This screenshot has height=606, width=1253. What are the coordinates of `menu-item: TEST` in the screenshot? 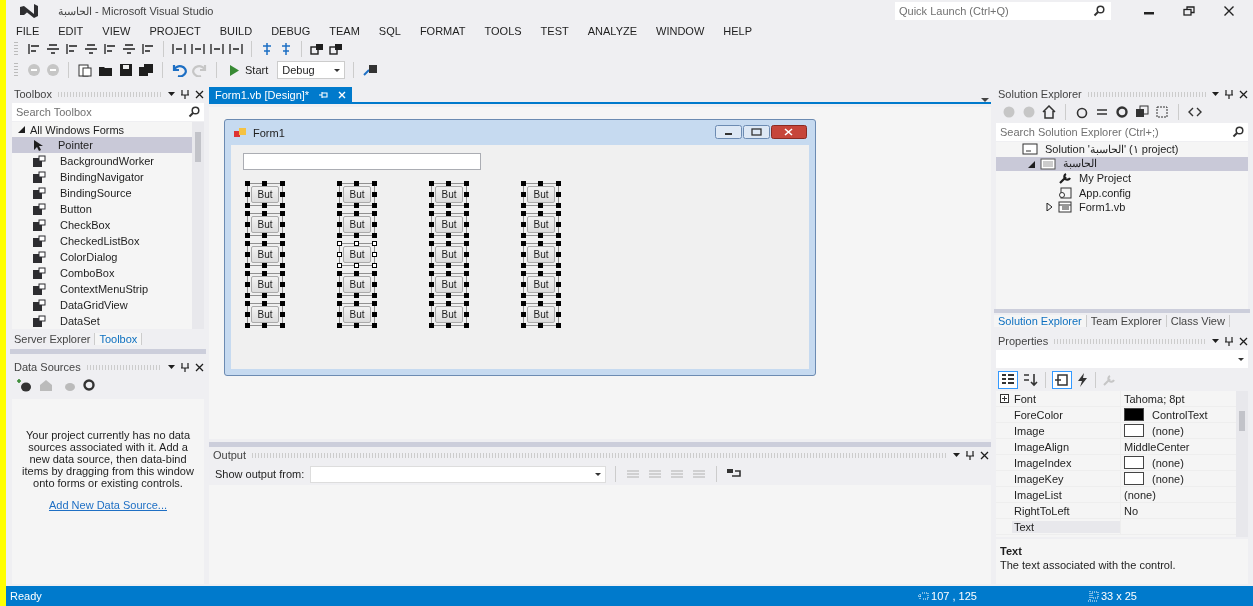 It's located at (559, 31).